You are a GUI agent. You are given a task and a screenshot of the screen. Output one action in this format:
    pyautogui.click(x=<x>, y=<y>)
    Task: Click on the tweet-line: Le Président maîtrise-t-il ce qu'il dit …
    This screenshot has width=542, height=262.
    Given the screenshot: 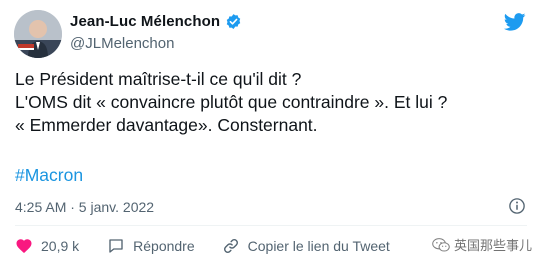 What is the action you would take?
    pyautogui.click(x=158, y=79)
    